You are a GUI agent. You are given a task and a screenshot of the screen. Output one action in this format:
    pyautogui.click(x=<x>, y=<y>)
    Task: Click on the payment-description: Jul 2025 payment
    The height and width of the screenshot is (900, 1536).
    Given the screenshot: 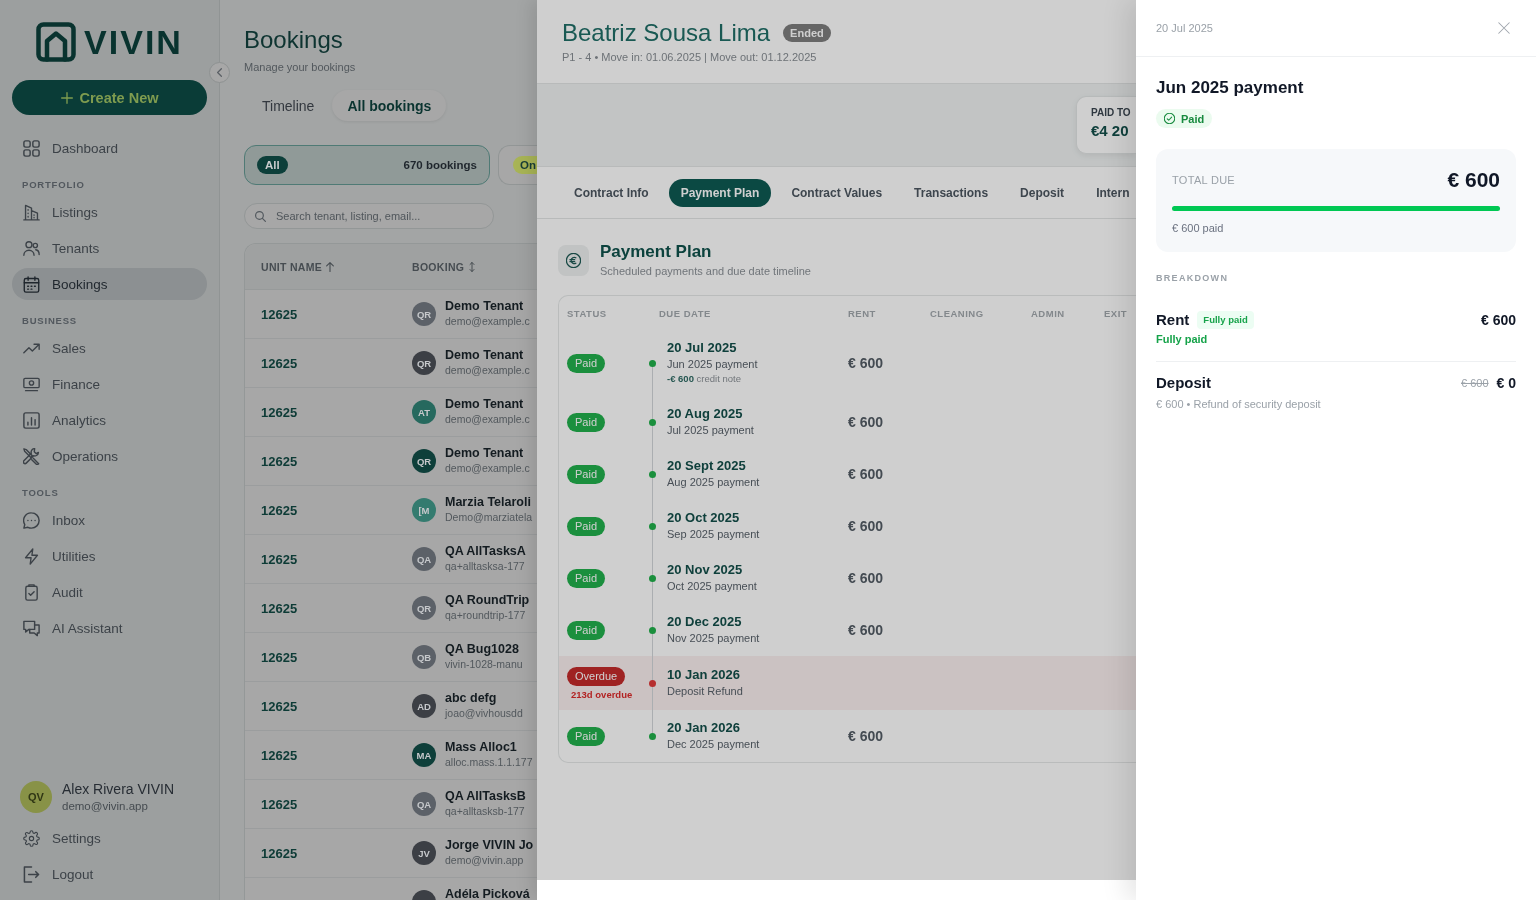 What is the action you would take?
    pyautogui.click(x=710, y=430)
    